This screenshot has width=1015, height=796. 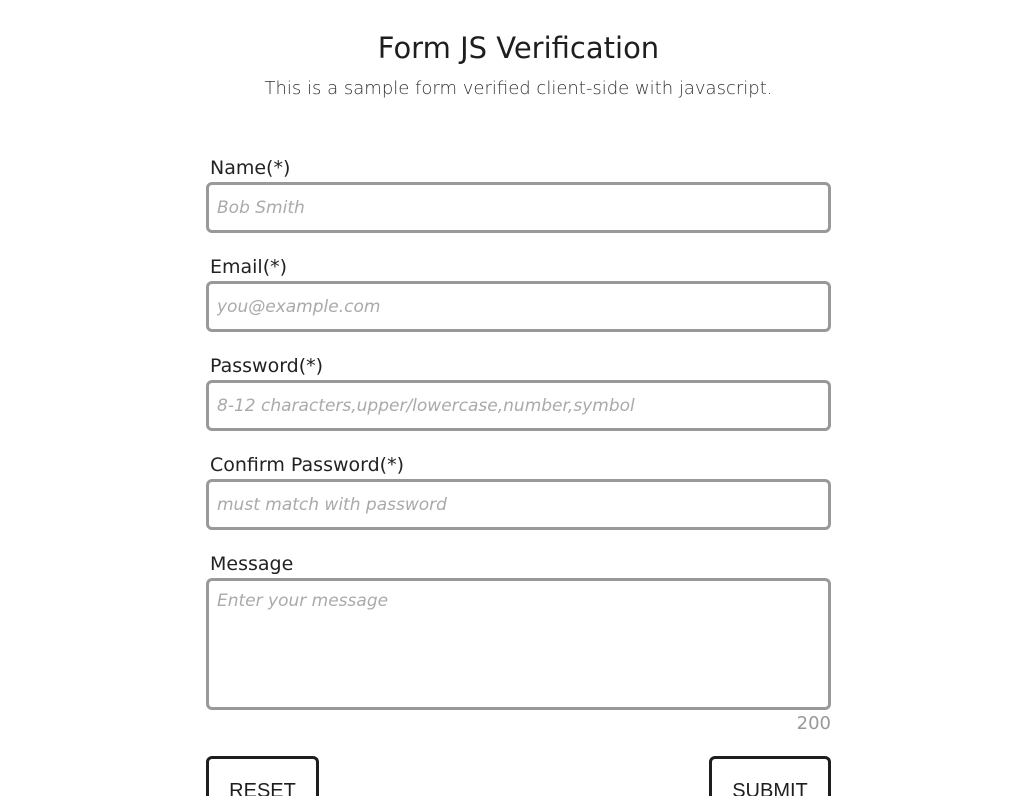 I want to click on message-field-group: Message 200, so click(x=518, y=643).